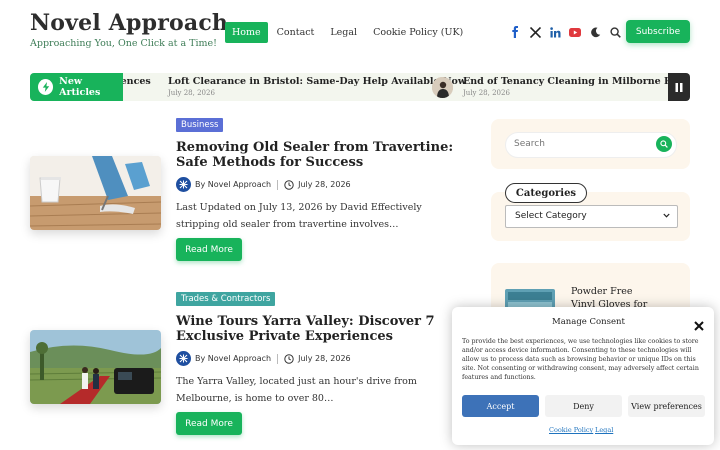  I want to click on pause-icon, so click(679, 87).